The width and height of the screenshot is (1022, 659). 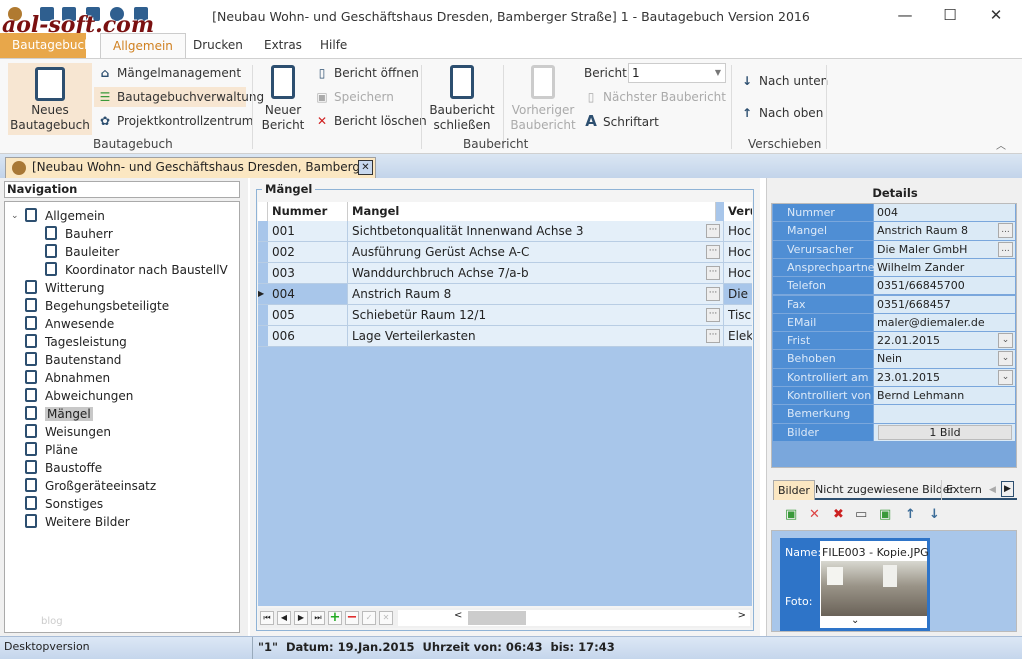 I want to click on tab-bilder: Bilder, so click(x=794, y=490).